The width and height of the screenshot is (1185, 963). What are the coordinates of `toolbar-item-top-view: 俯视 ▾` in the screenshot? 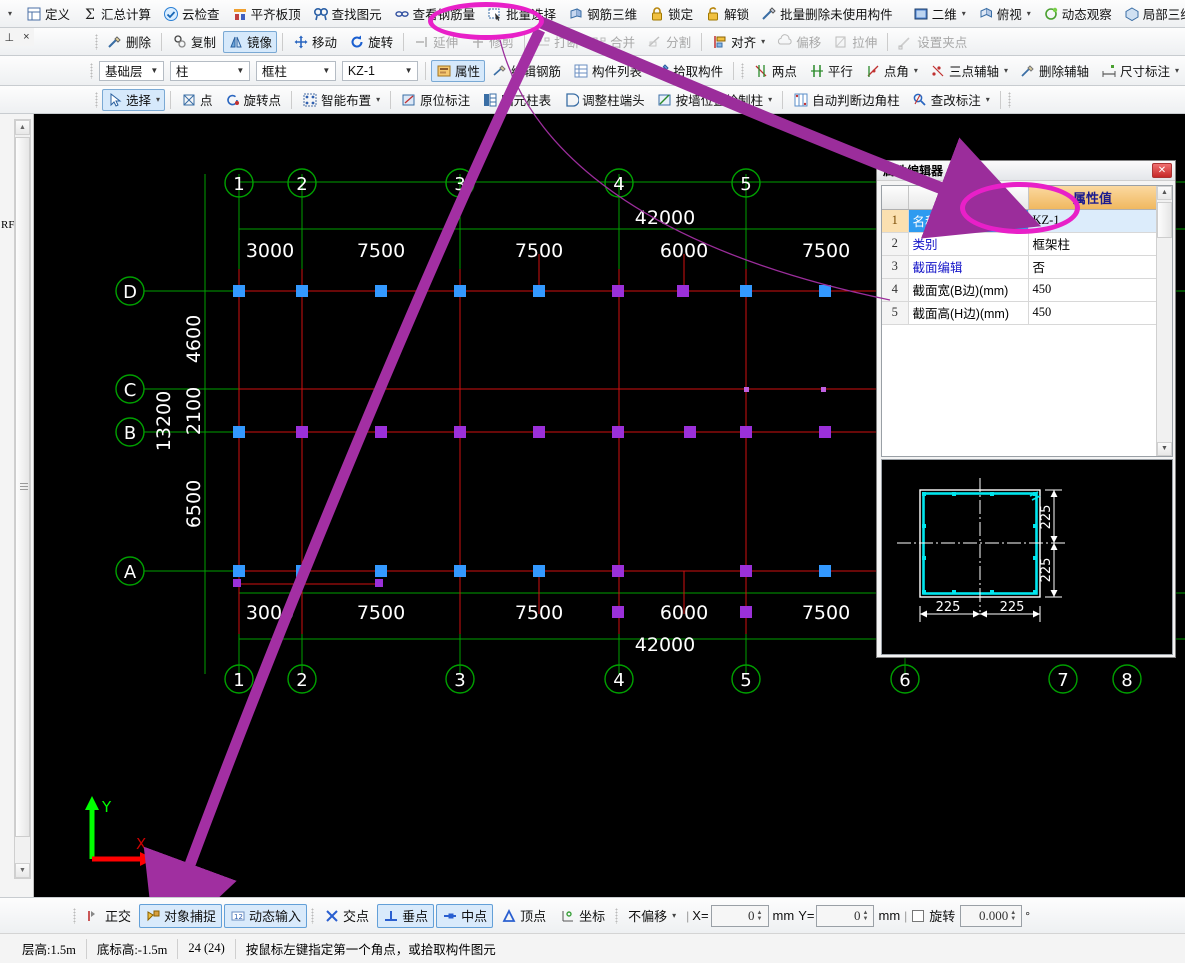 It's located at (1004, 14).